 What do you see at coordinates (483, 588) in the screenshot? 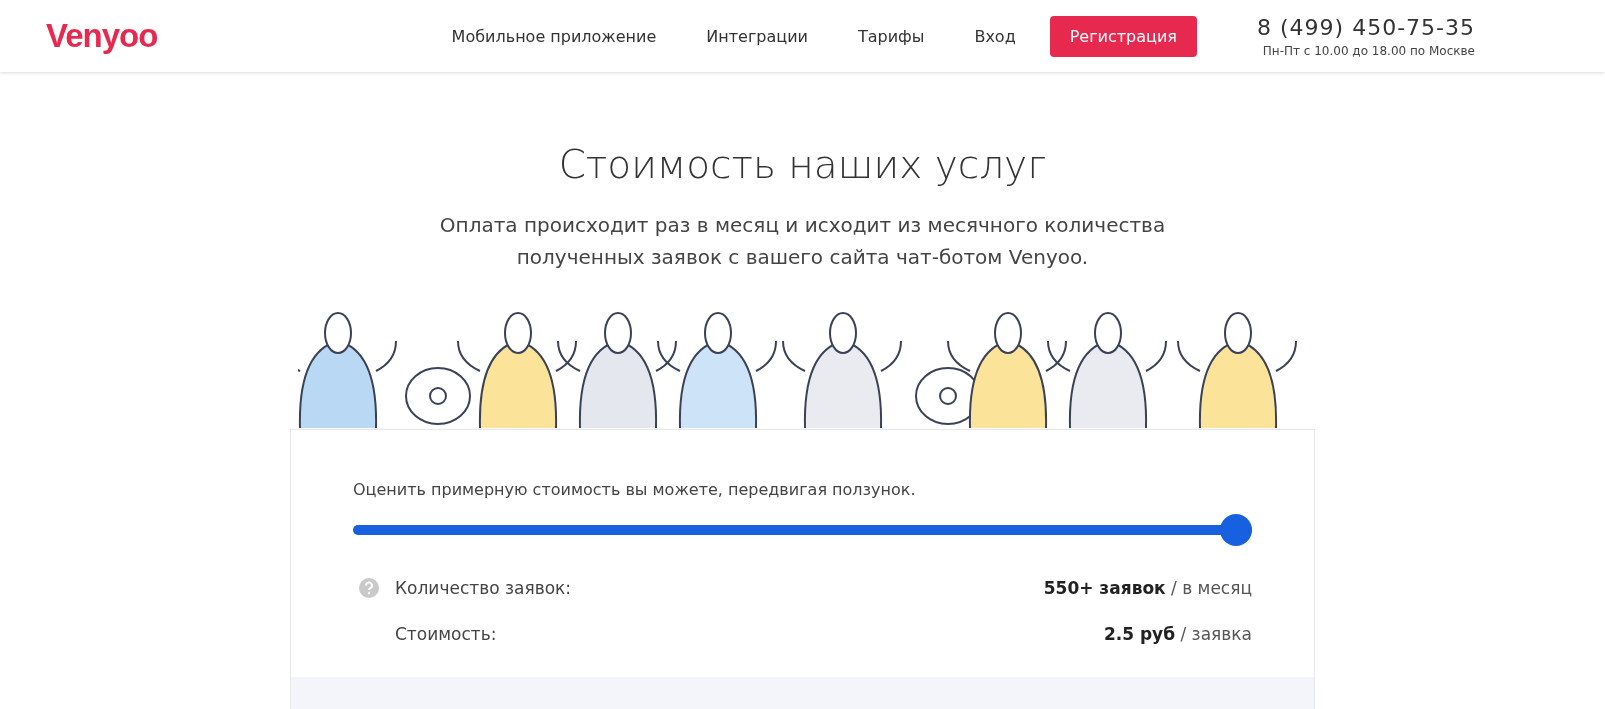
I see `row-label: Количество заявок:` at bounding box center [483, 588].